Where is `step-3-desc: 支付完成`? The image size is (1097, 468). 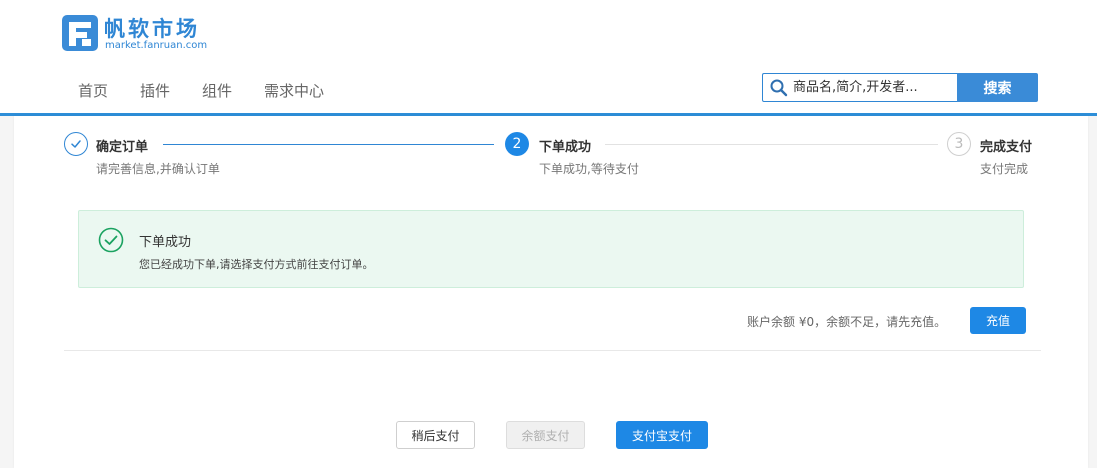
step-3-desc: 支付完成 is located at coordinates (1004, 169).